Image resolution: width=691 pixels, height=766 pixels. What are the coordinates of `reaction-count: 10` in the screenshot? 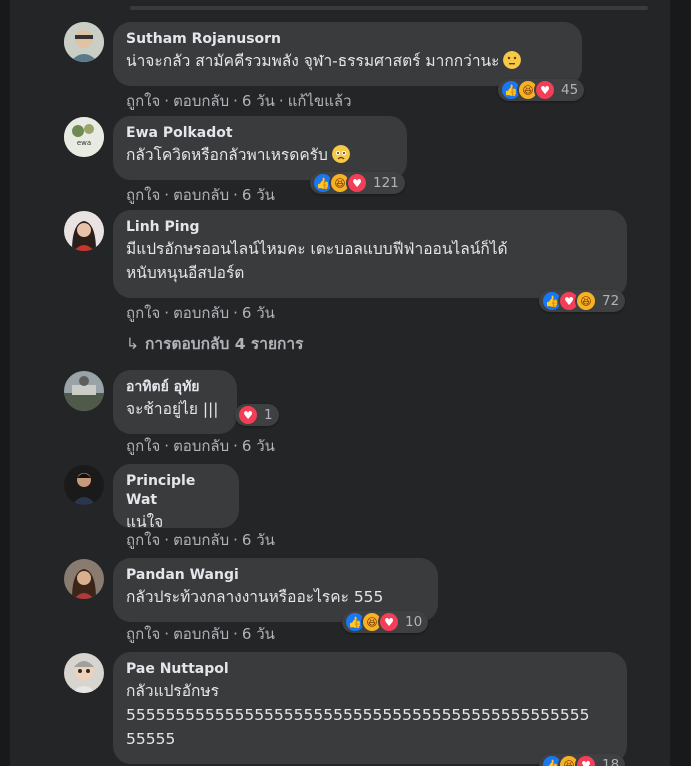 It's located at (414, 622).